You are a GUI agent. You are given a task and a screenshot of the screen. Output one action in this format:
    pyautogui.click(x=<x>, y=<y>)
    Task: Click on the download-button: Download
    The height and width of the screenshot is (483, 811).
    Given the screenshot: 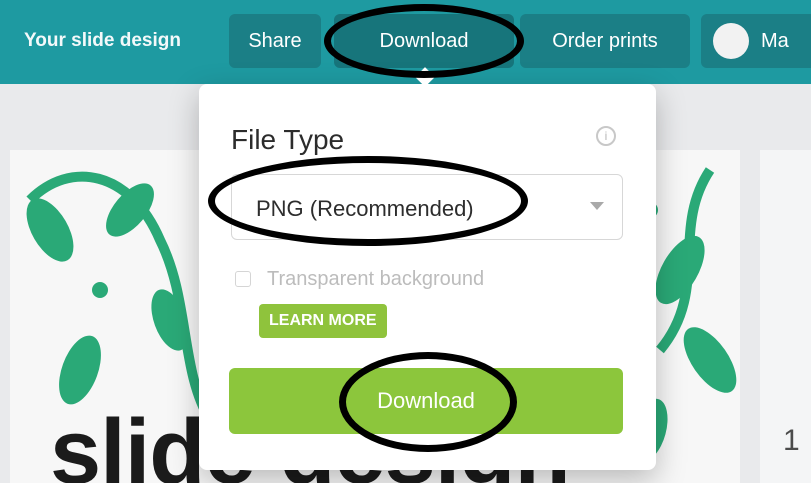 What is the action you would take?
    pyautogui.click(x=424, y=41)
    